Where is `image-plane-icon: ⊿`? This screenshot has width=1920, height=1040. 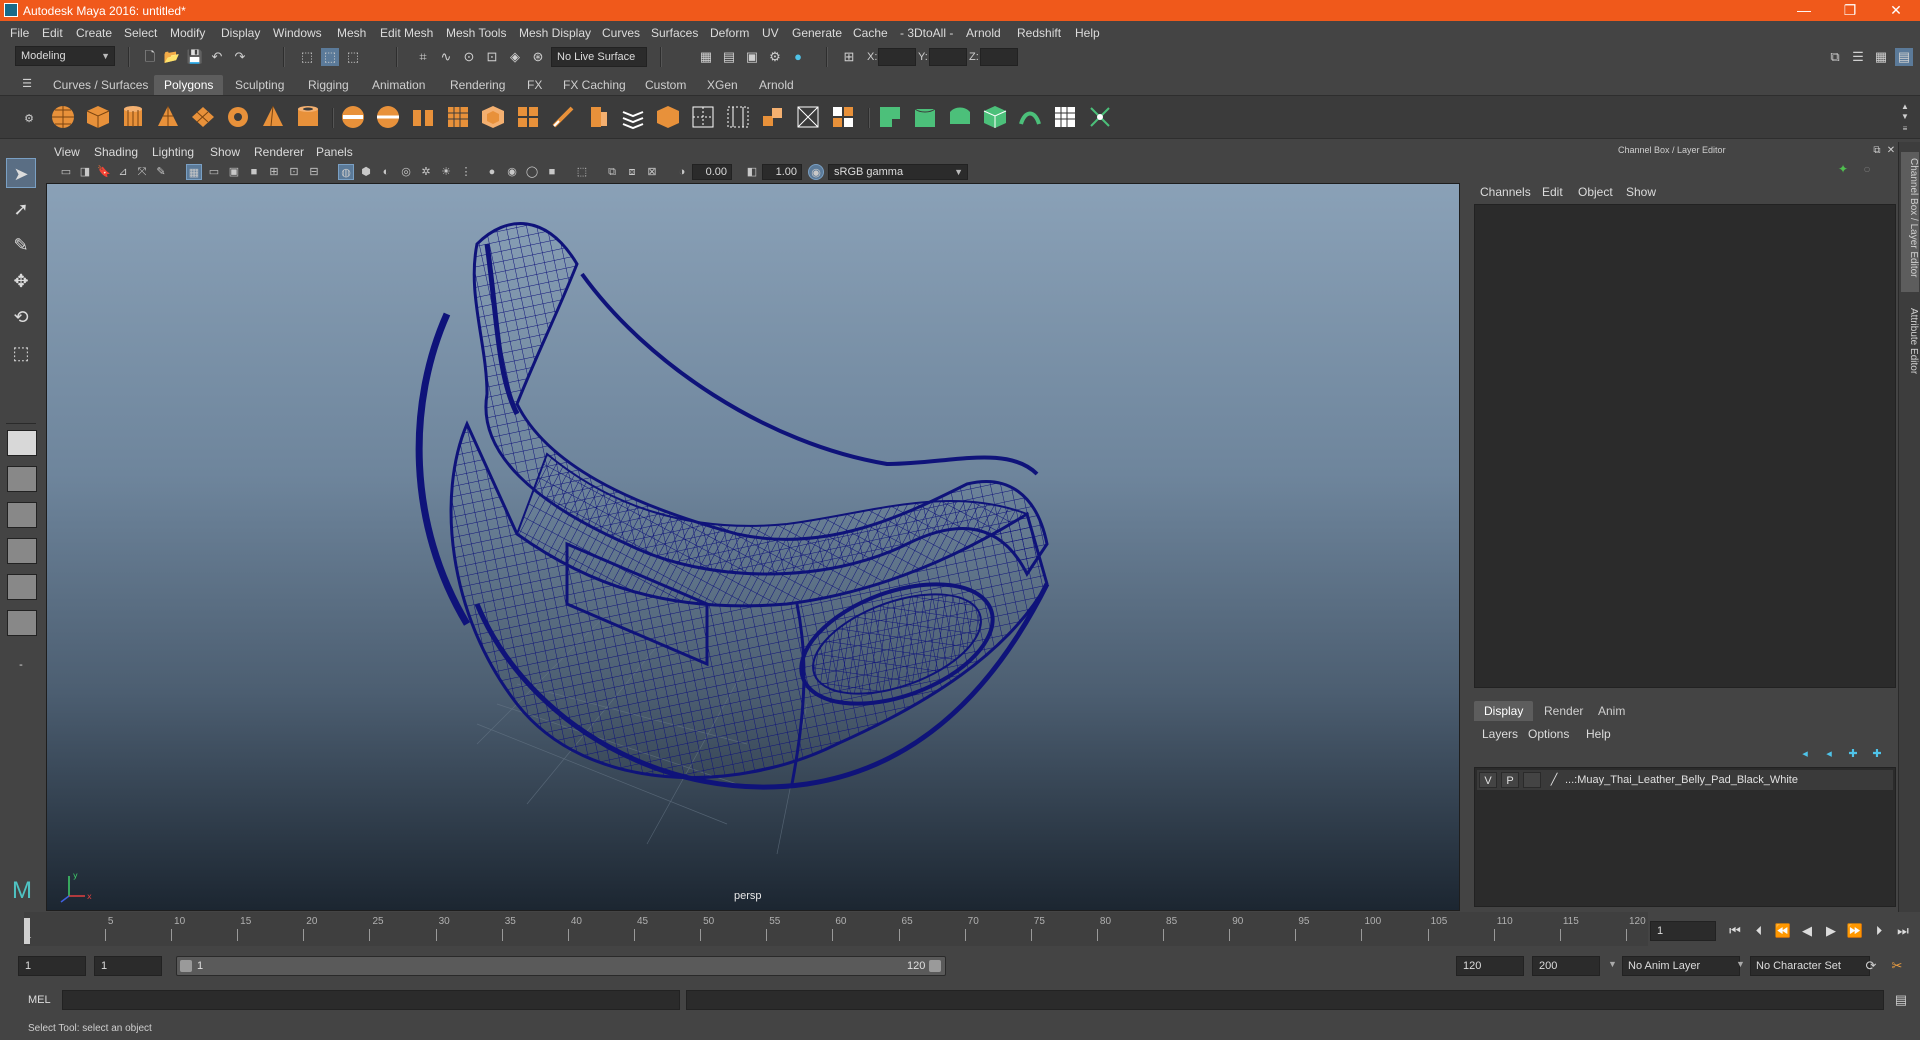
image-plane-icon: ⊿ is located at coordinates (123, 172).